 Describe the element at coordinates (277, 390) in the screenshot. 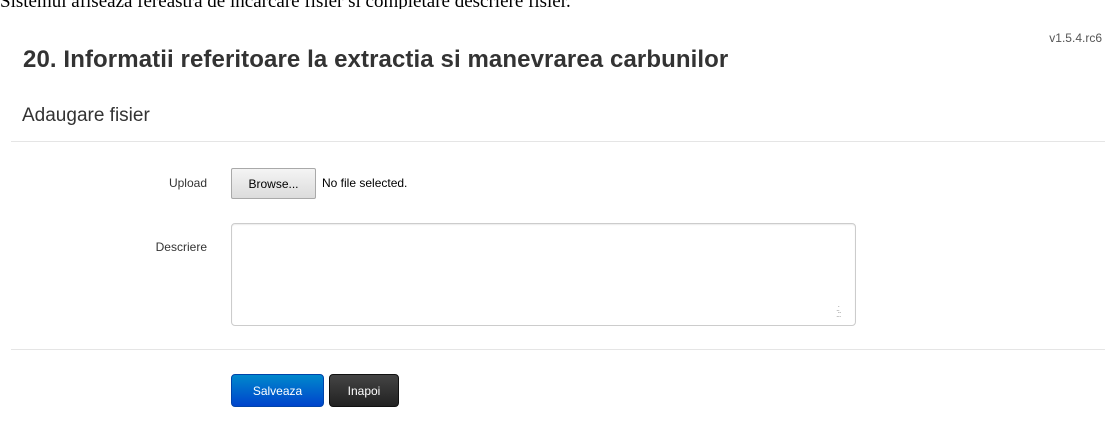

I see `save-button: Salveaza` at that location.